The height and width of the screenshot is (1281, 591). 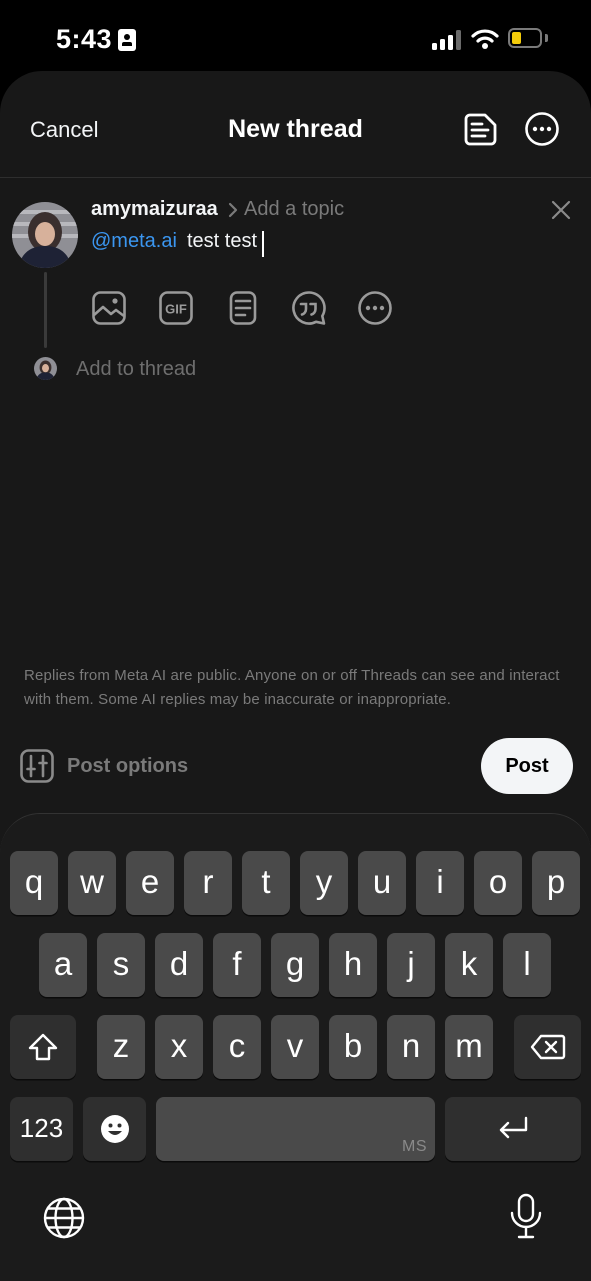 I want to click on key-s: s, so click(x=121, y=965).